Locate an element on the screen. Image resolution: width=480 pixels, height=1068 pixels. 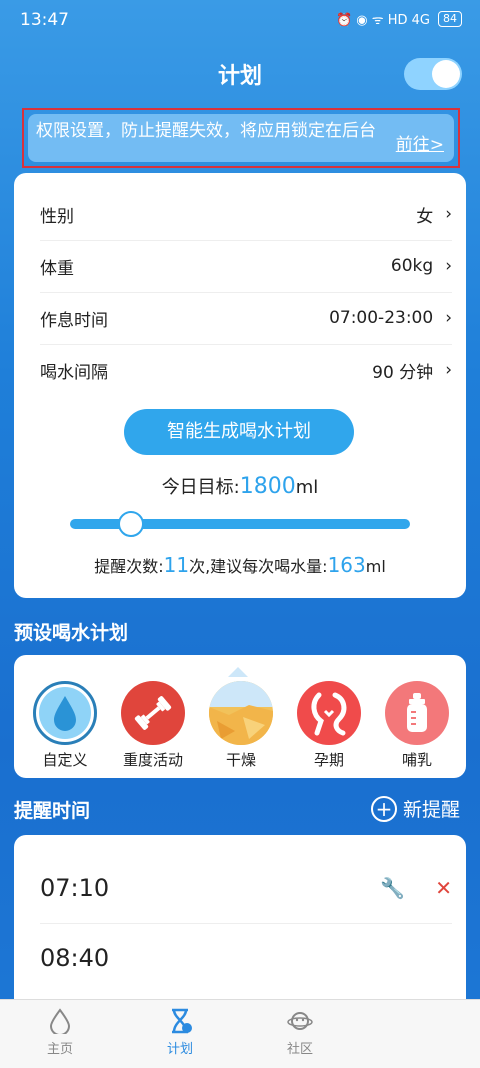
reminder-tip: 提醒次数:11次,建议每次喝水量:163ml is located at coordinates (240, 565).